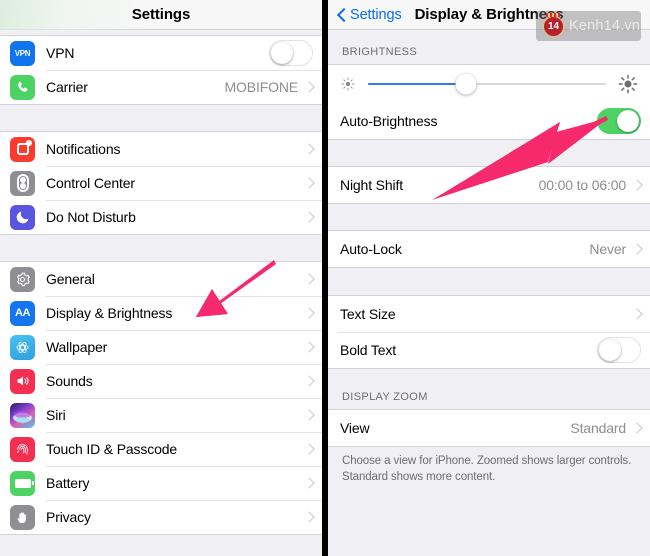  I want to click on night-shift-label: Night Shift, so click(371, 185).